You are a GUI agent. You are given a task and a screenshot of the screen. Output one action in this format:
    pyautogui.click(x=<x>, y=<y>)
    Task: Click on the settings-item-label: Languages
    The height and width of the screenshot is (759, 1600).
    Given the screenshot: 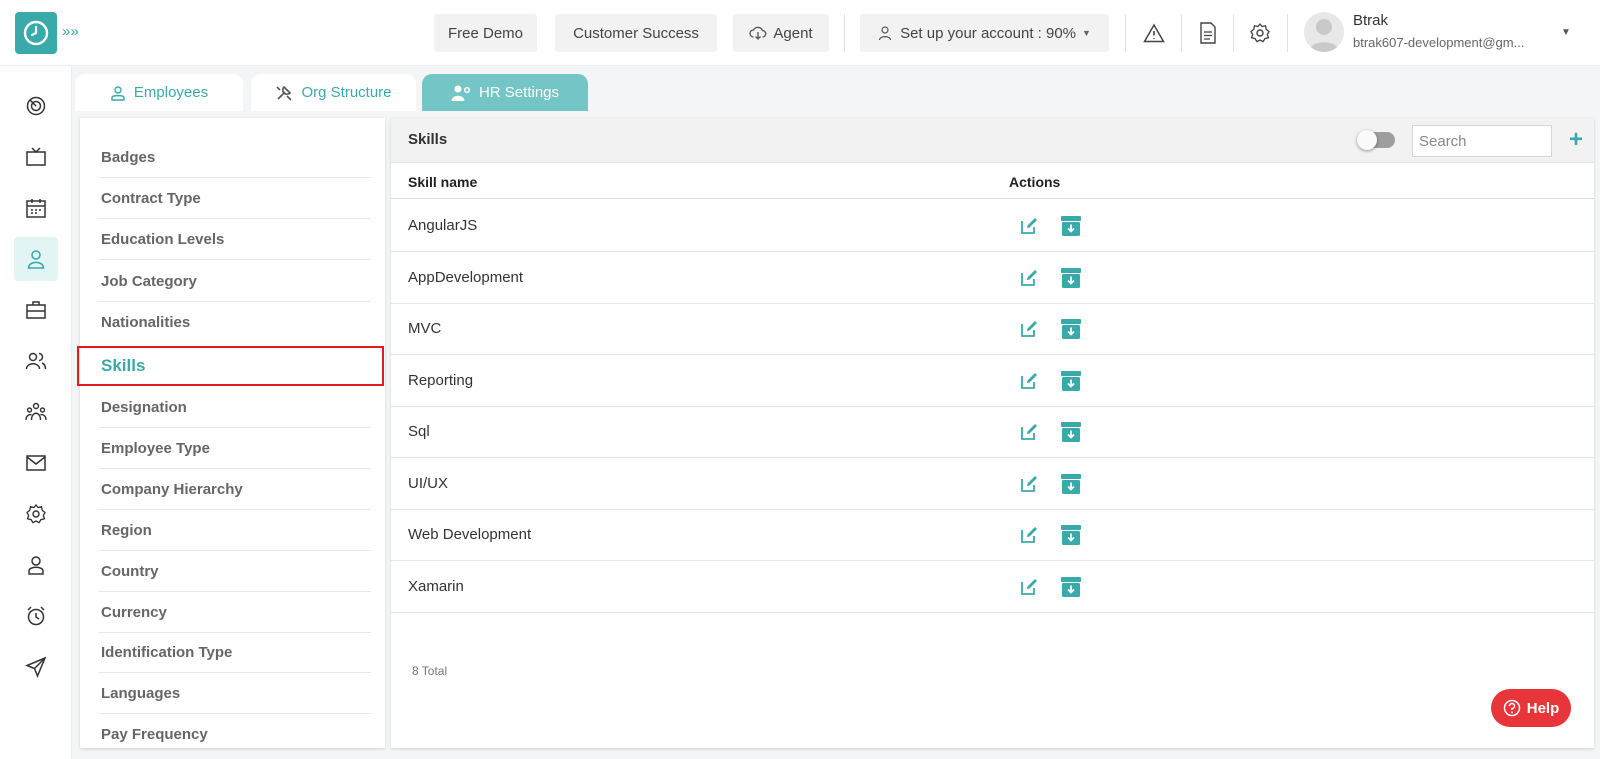 What is the action you would take?
    pyautogui.click(x=141, y=693)
    